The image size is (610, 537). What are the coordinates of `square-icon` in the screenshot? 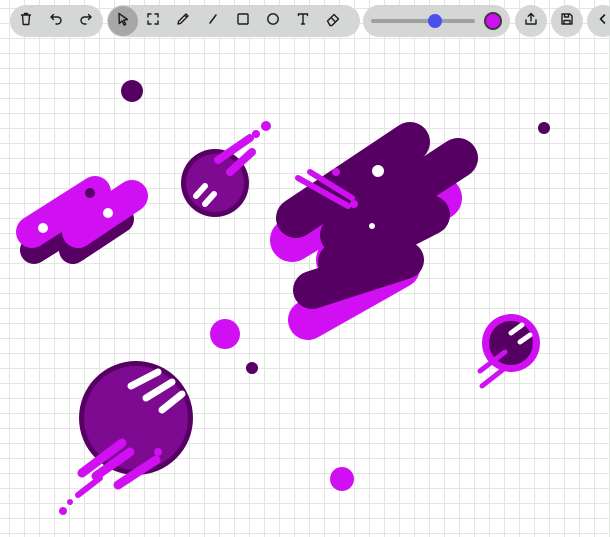 It's located at (243, 21).